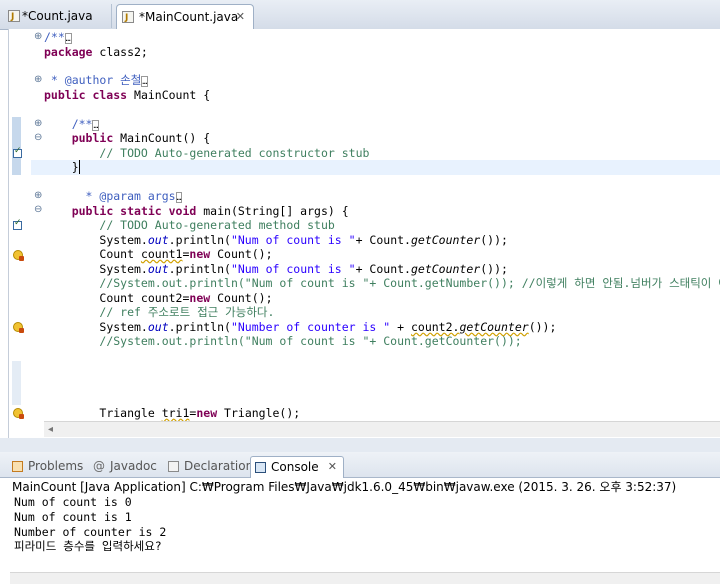 The width and height of the screenshot is (720, 584). Describe the element at coordinates (260, 467) in the screenshot. I see `console-icon` at that location.